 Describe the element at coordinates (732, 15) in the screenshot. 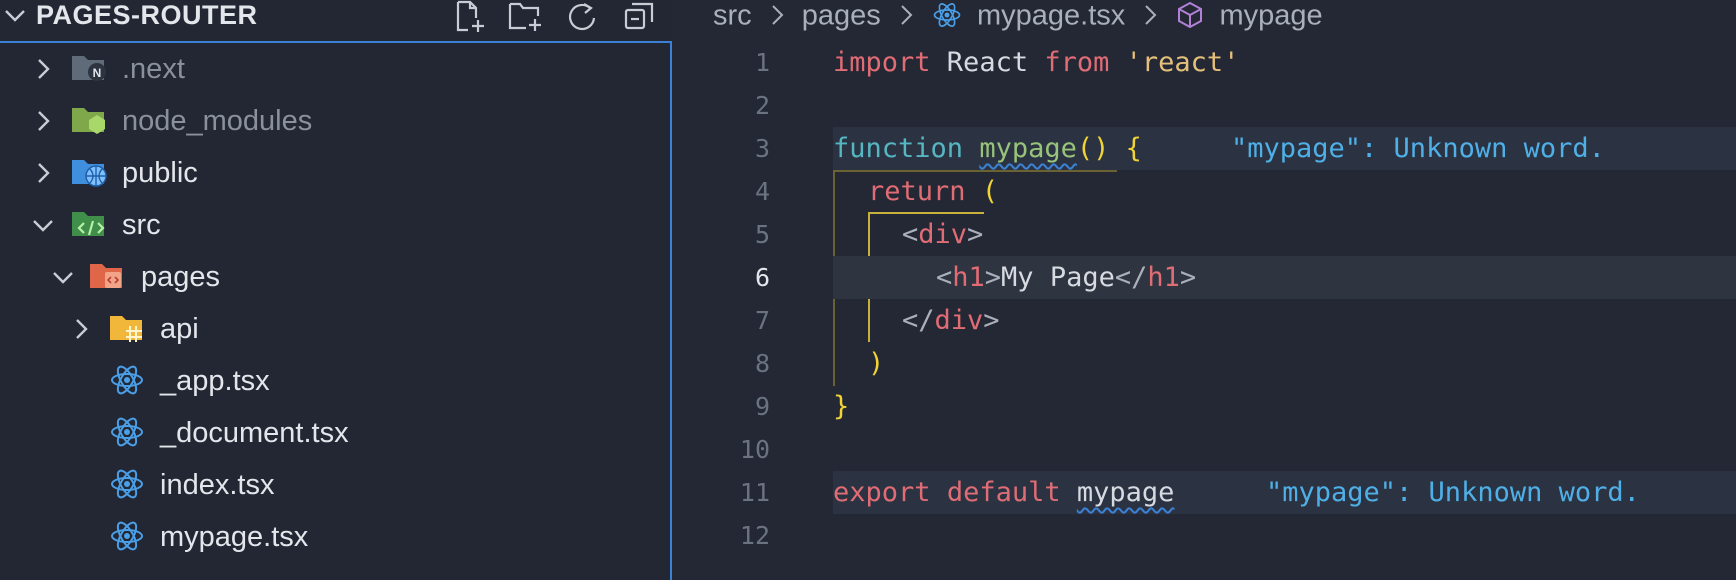

I see `breadcrumb-item-src: src` at that location.